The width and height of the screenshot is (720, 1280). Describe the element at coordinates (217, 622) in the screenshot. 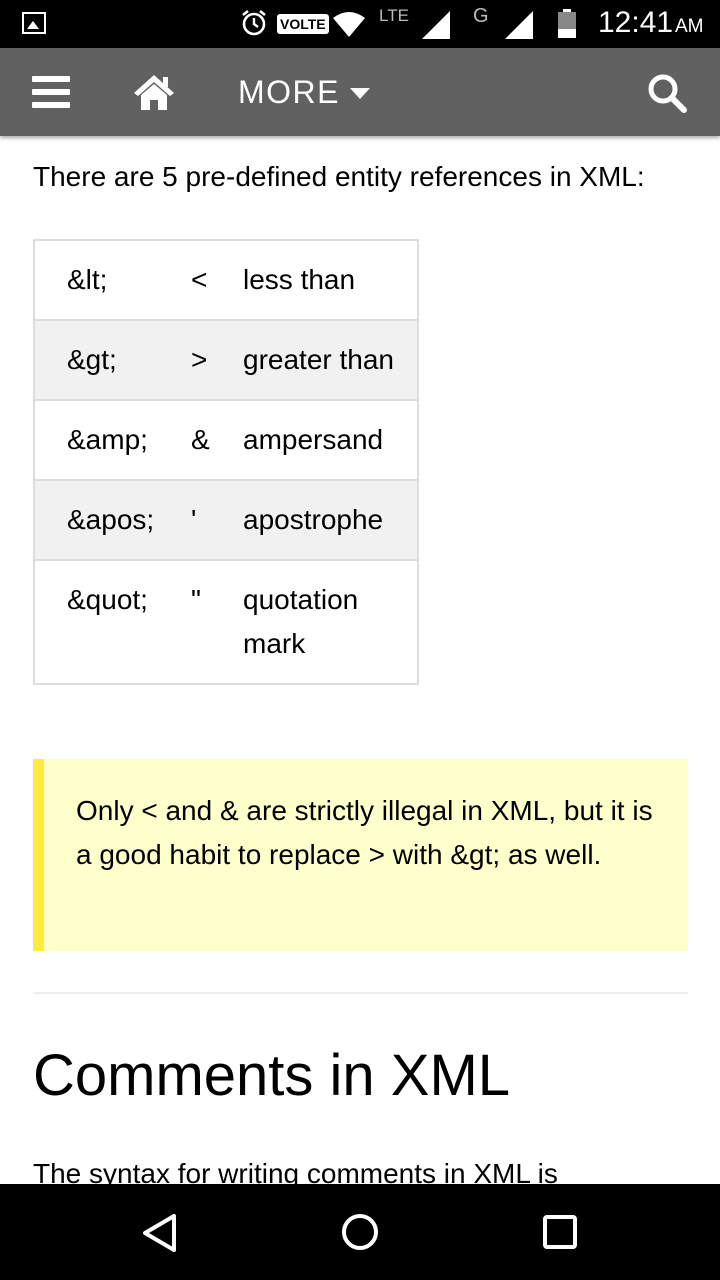

I see `symbol-cell: "` at that location.